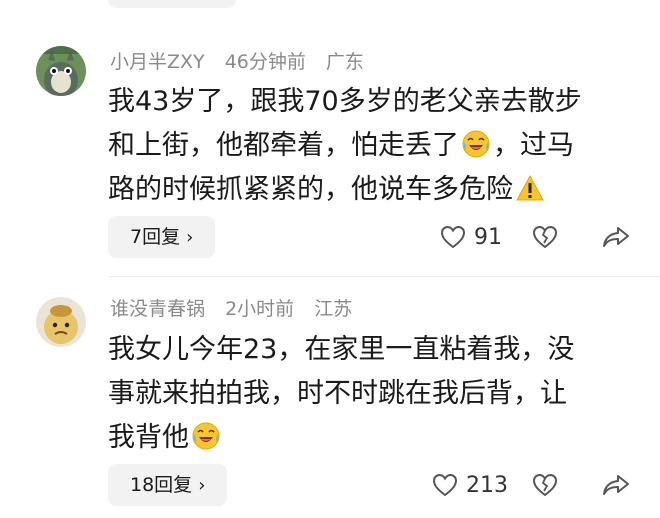 The width and height of the screenshot is (660, 518). I want to click on view-replies-button: 7回复 ›, so click(162, 237).